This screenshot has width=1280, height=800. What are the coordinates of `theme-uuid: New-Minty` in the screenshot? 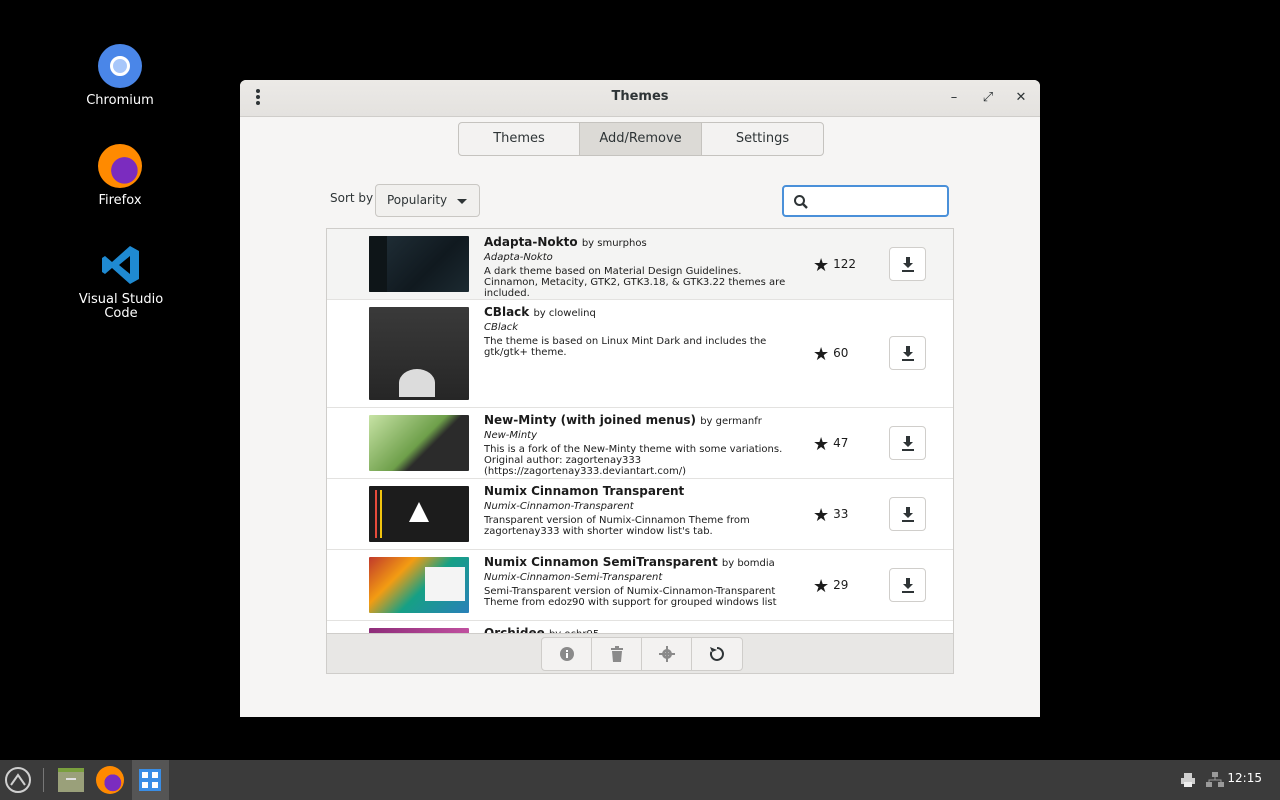 It's located at (511, 435).